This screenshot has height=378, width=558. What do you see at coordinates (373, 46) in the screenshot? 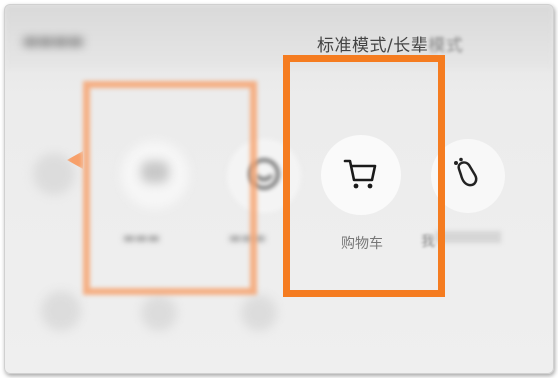
I see `mode-label-text: 标准模式/长辈` at bounding box center [373, 46].